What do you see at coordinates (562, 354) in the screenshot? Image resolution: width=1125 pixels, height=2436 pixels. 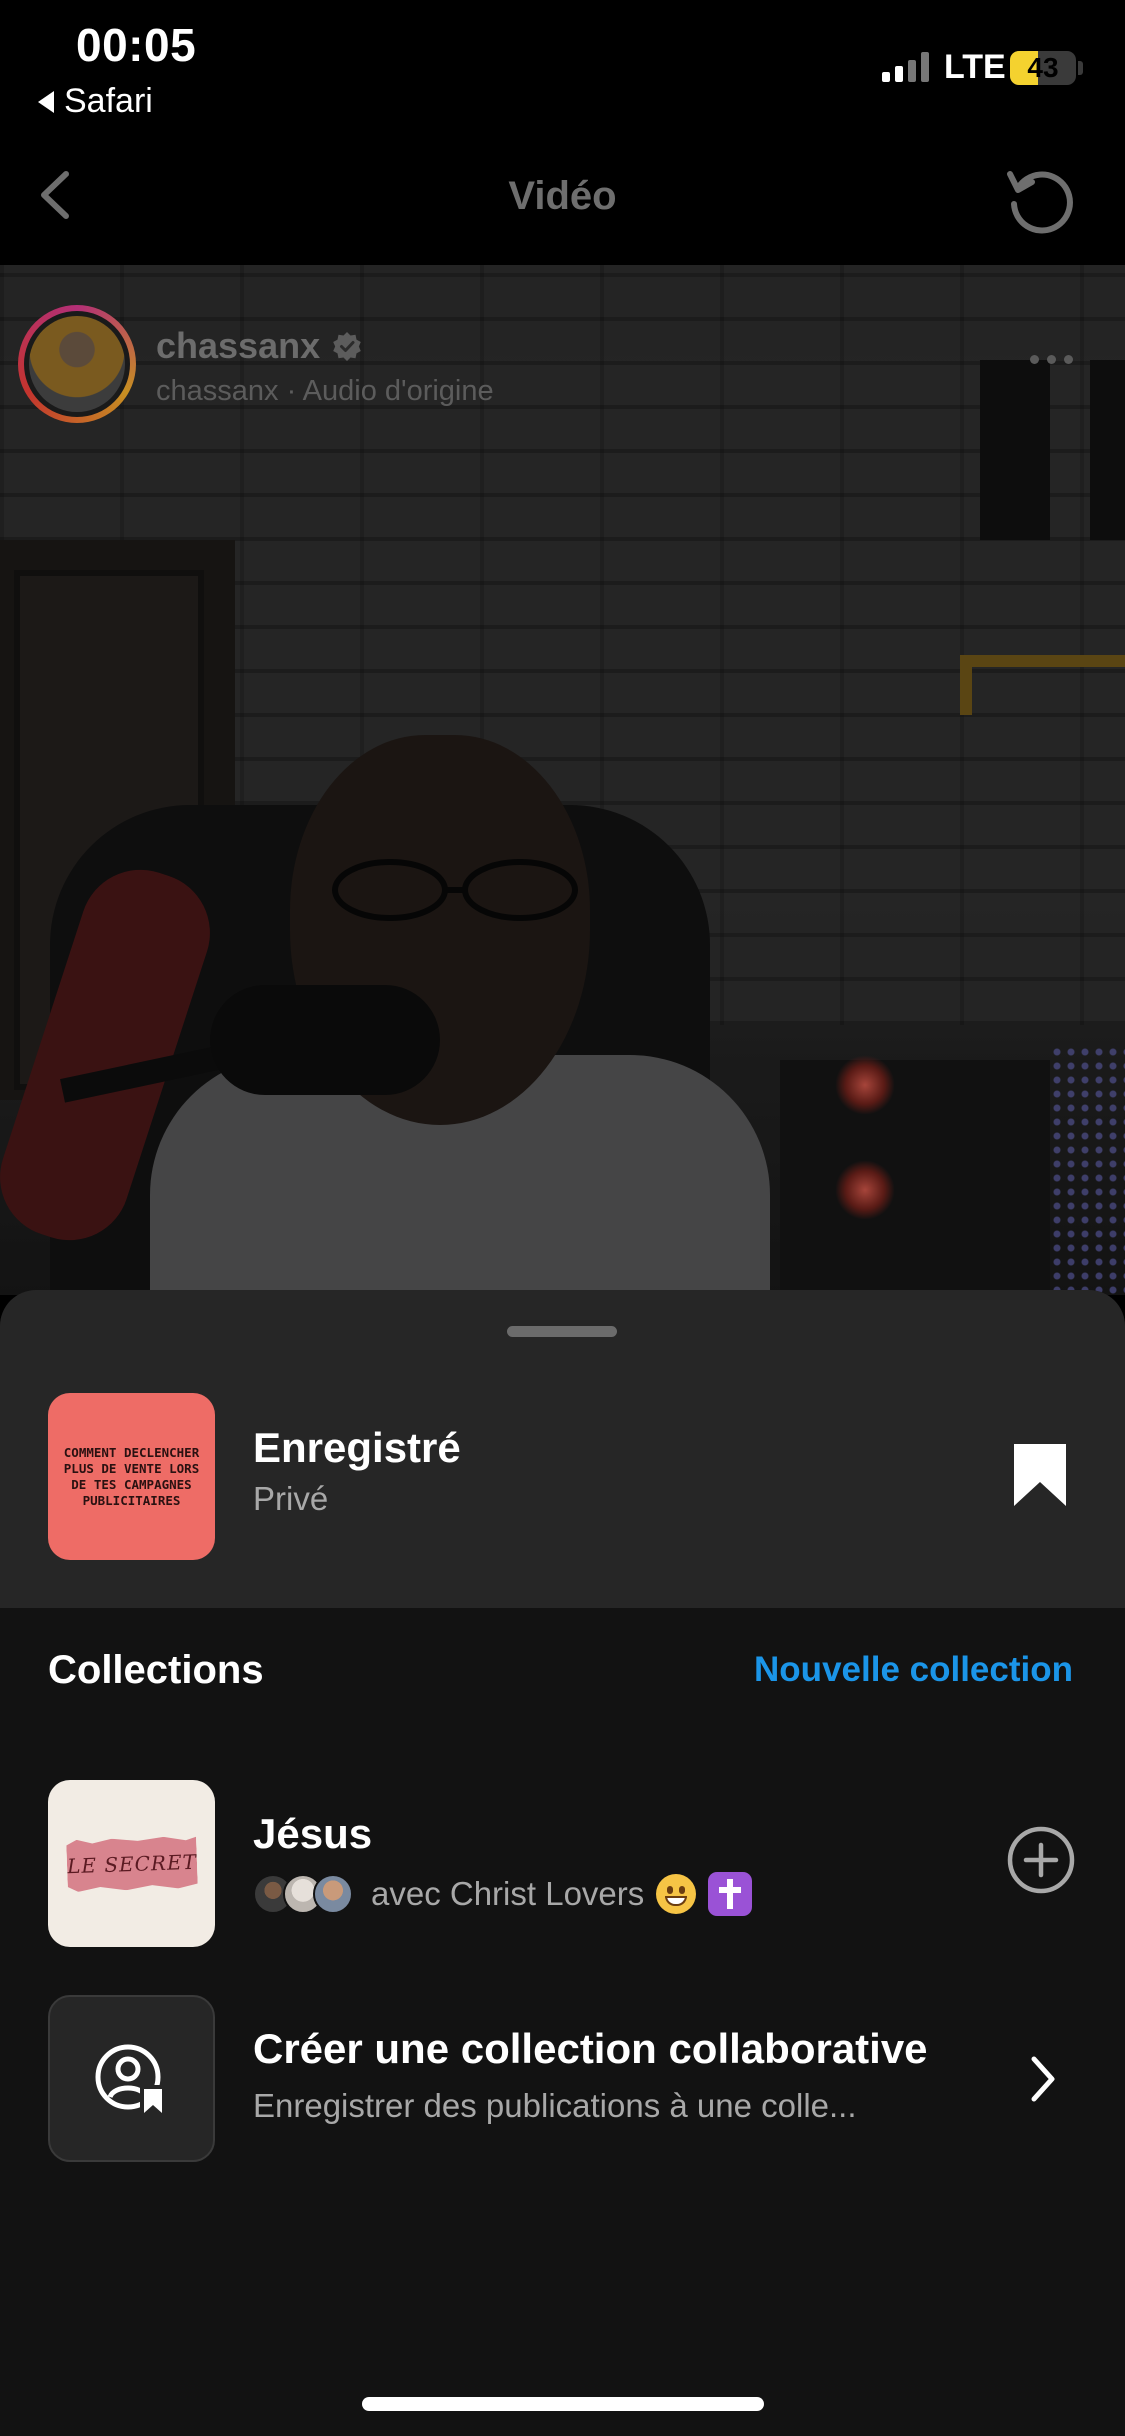 I see `post-header: chassanx chassanx · Audio d'origine` at bounding box center [562, 354].